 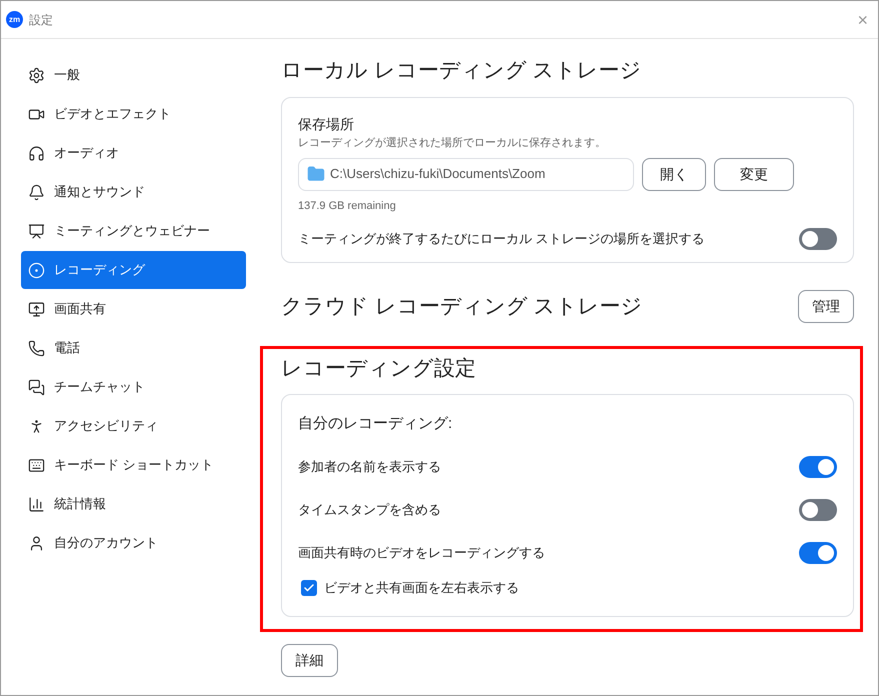 I want to click on option-label: タイムスタンプを含める, so click(x=369, y=509).